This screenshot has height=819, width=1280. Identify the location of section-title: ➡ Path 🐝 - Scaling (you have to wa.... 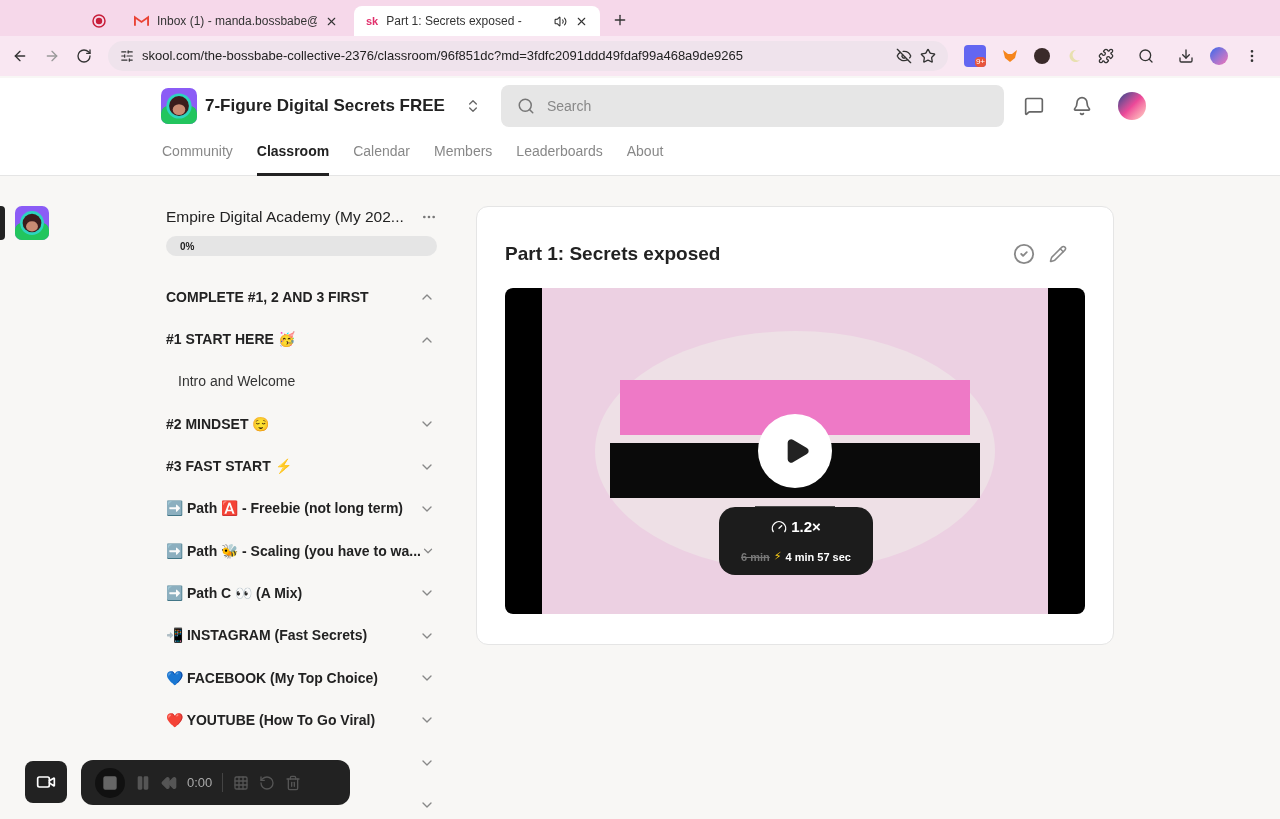
(293, 551).